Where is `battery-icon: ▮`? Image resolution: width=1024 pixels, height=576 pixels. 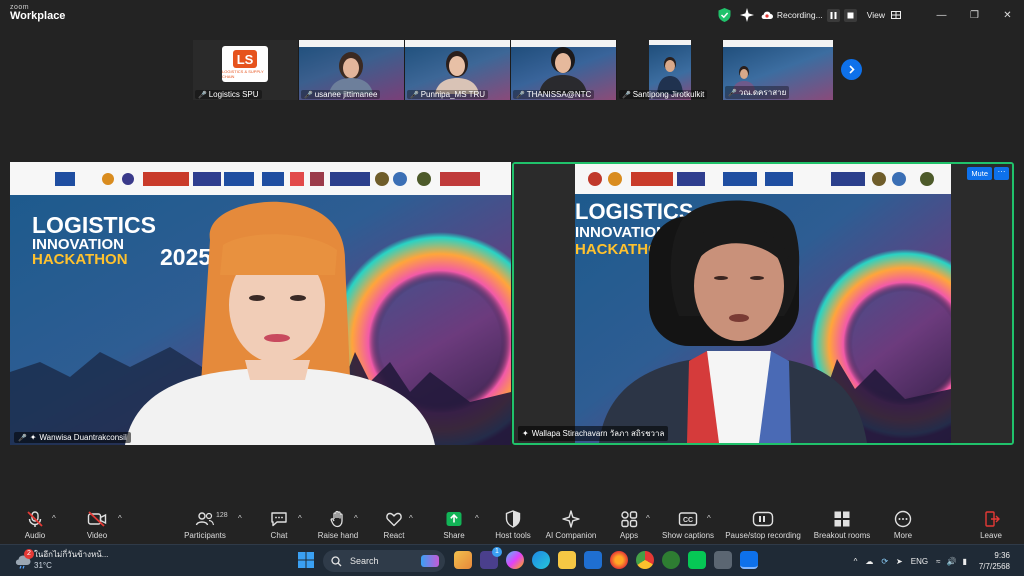
battery-icon: ▮ is located at coordinates (964, 561).